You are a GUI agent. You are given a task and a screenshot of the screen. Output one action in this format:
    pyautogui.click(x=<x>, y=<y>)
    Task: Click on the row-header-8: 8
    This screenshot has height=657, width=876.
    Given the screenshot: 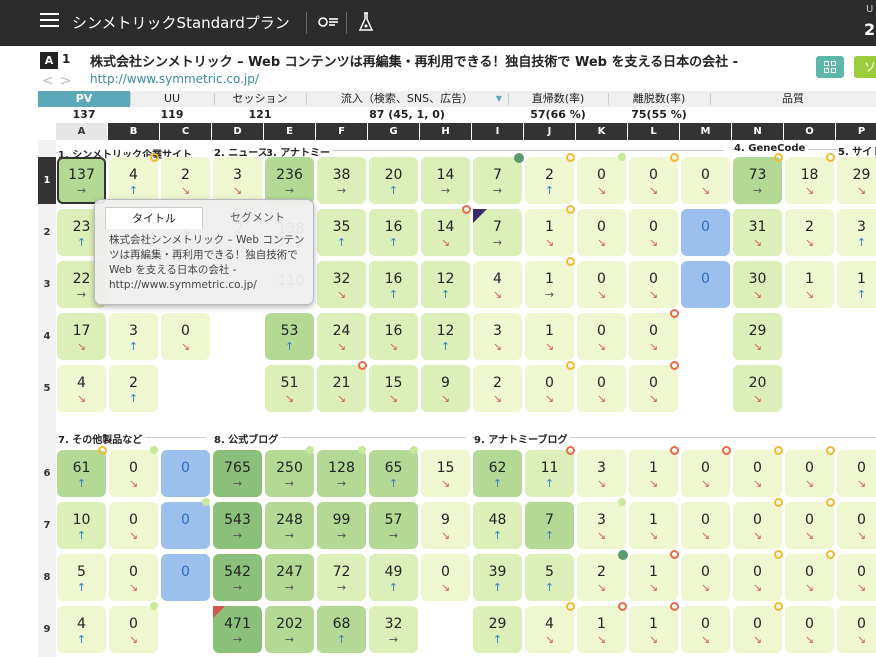 What is the action you would take?
    pyautogui.click(x=47, y=578)
    